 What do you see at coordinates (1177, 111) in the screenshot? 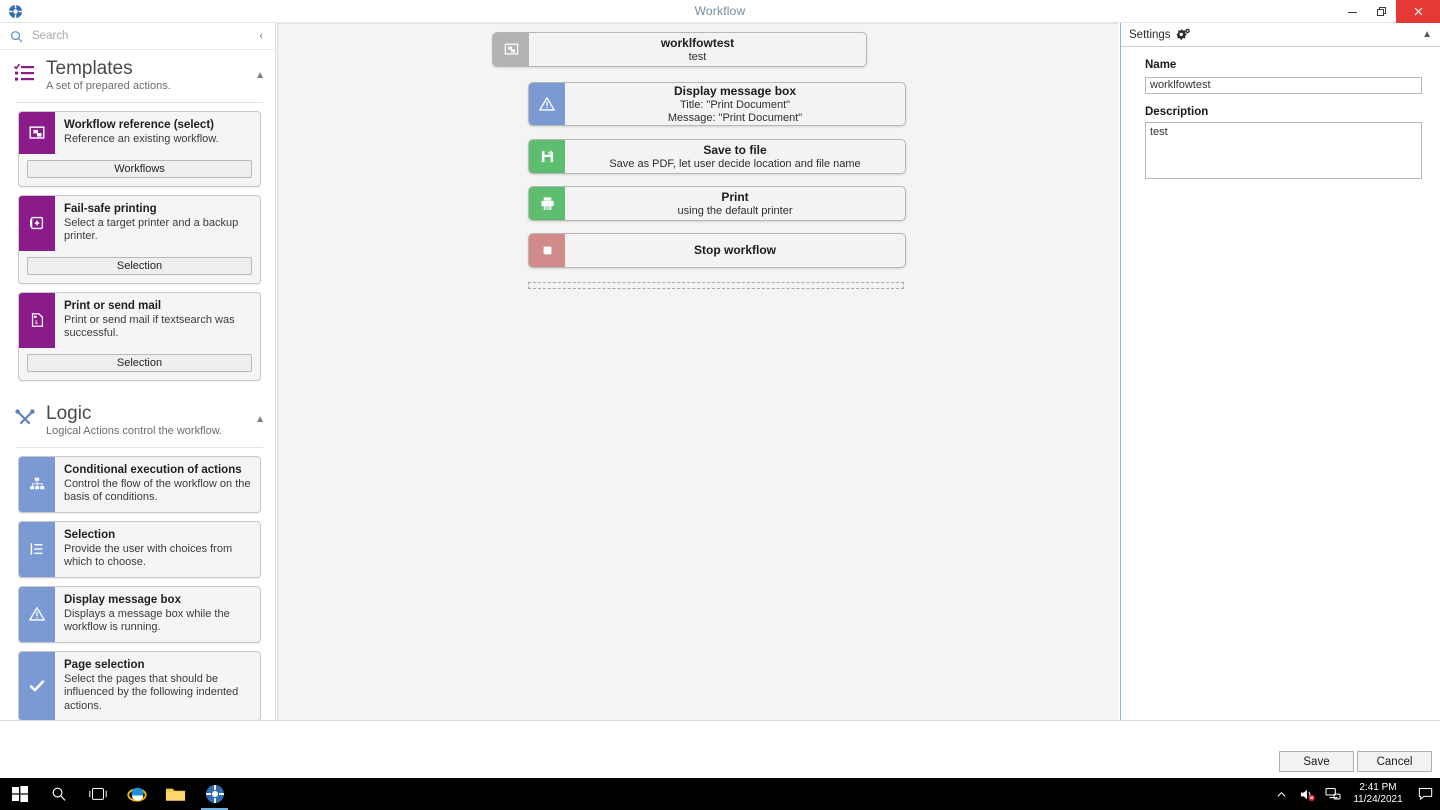
I see `description-field-label: Description` at bounding box center [1177, 111].